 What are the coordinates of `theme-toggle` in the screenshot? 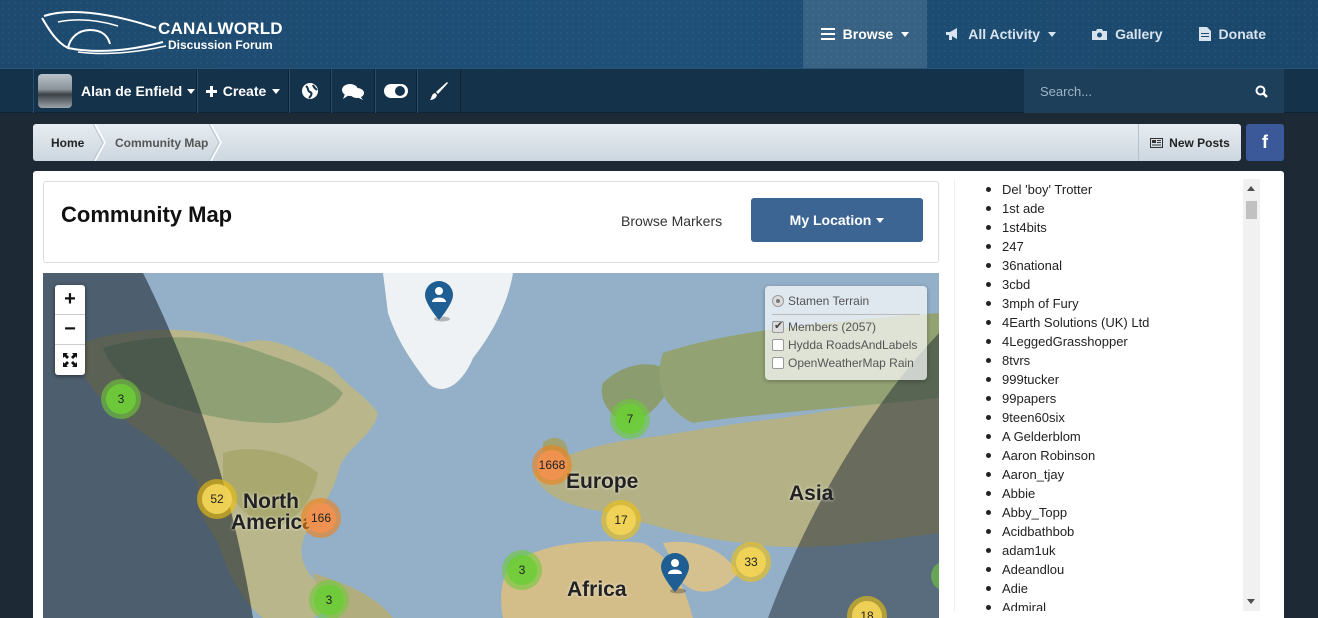 It's located at (396, 91).